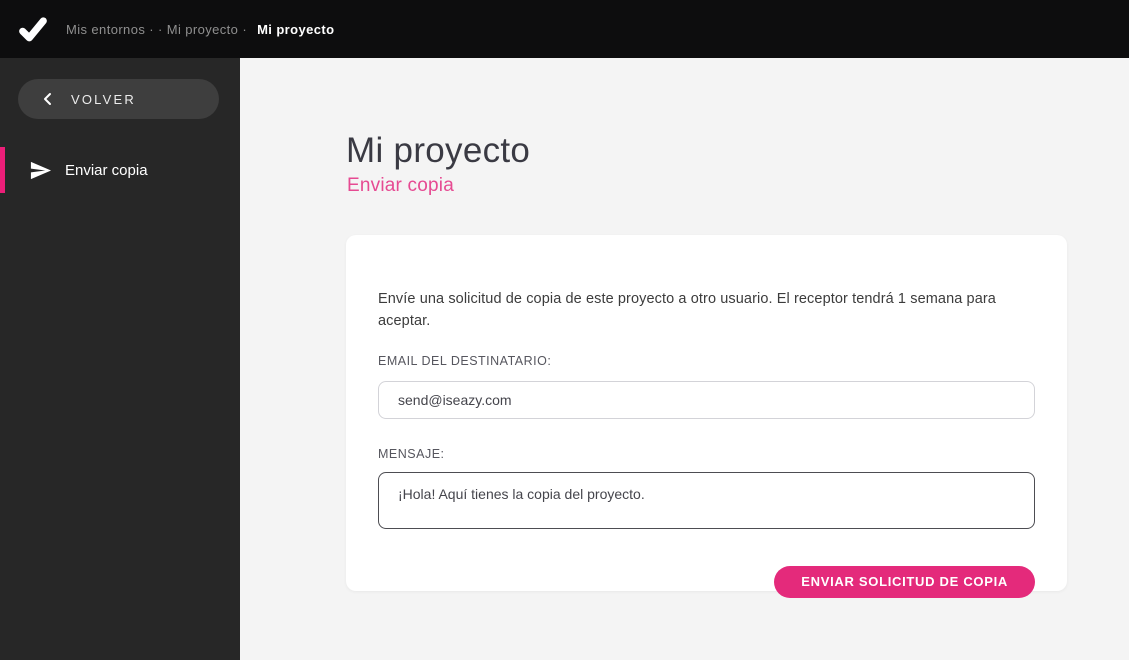 This screenshot has width=1129, height=660. What do you see at coordinates (156, 29) in the screenshot?
I see `breadcrumb-trail: Mis entornos · · Mi proyecto ·` at bounding box center [156, 29].